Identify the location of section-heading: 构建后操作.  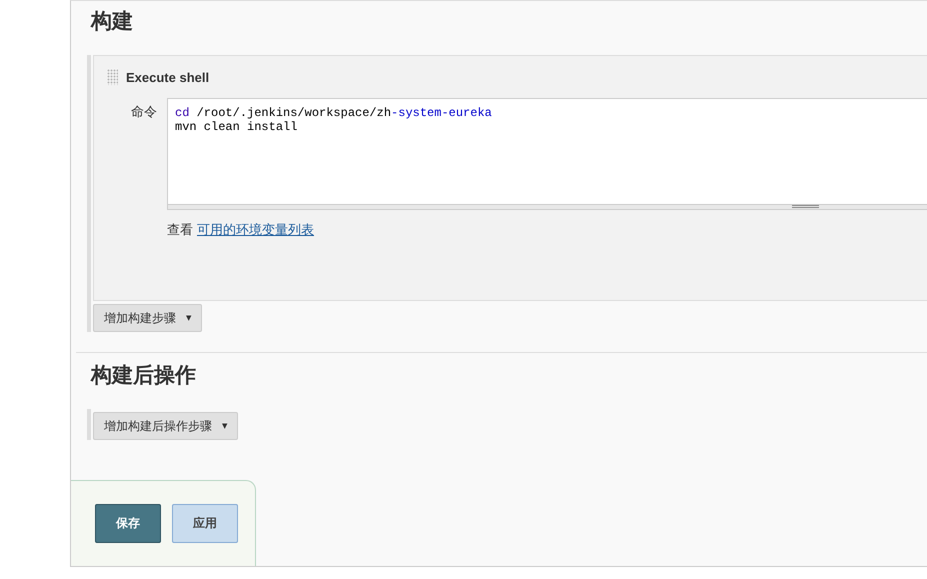
(144, 375).